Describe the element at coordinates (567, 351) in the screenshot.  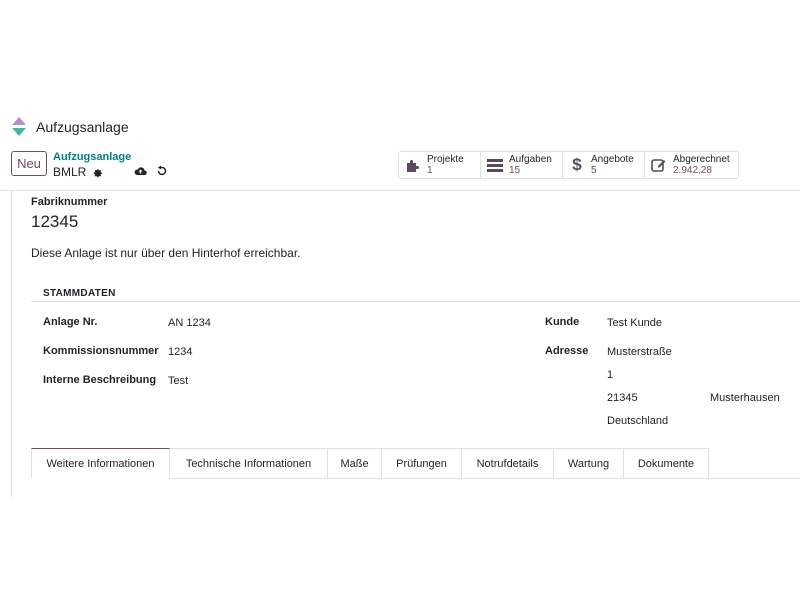
I see `adresse-label: Adresse` at that location.